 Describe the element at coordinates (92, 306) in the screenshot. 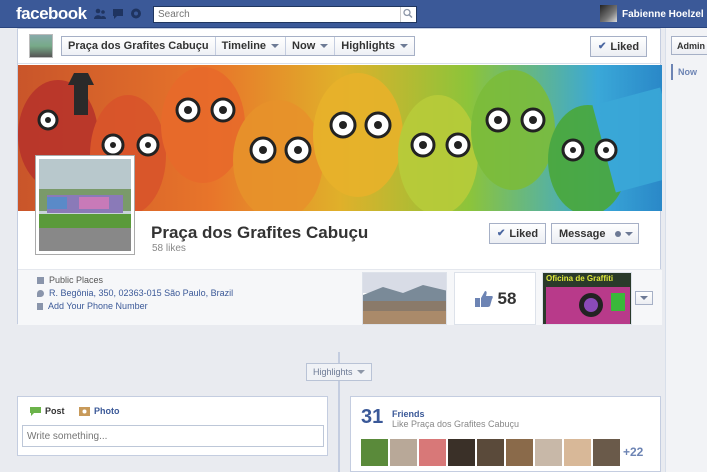

I see `add-phone-link: Add Your Phone Number` at that location.